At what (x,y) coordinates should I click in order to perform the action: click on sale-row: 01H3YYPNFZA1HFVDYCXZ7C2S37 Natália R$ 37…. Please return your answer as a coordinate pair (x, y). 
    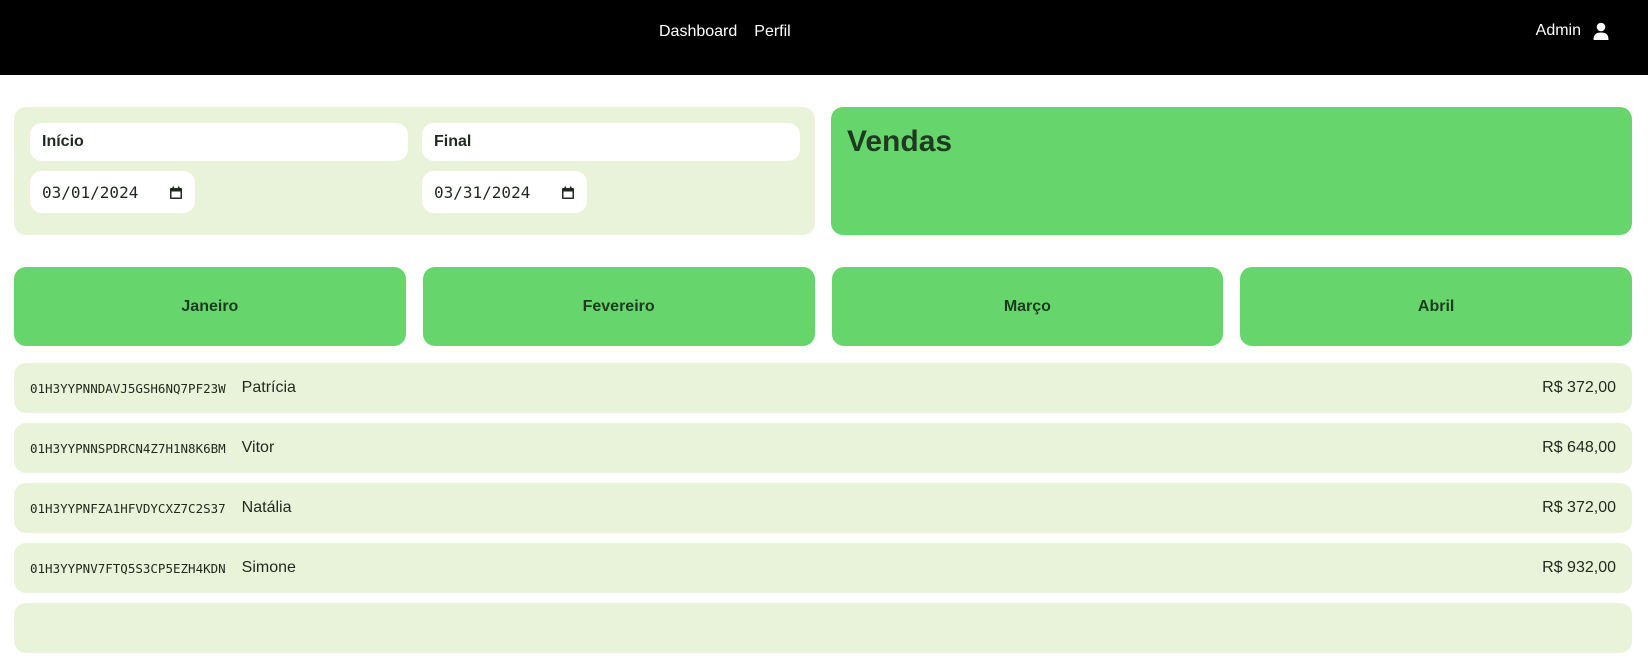
    Looking at the image, I should click on (823, 508).